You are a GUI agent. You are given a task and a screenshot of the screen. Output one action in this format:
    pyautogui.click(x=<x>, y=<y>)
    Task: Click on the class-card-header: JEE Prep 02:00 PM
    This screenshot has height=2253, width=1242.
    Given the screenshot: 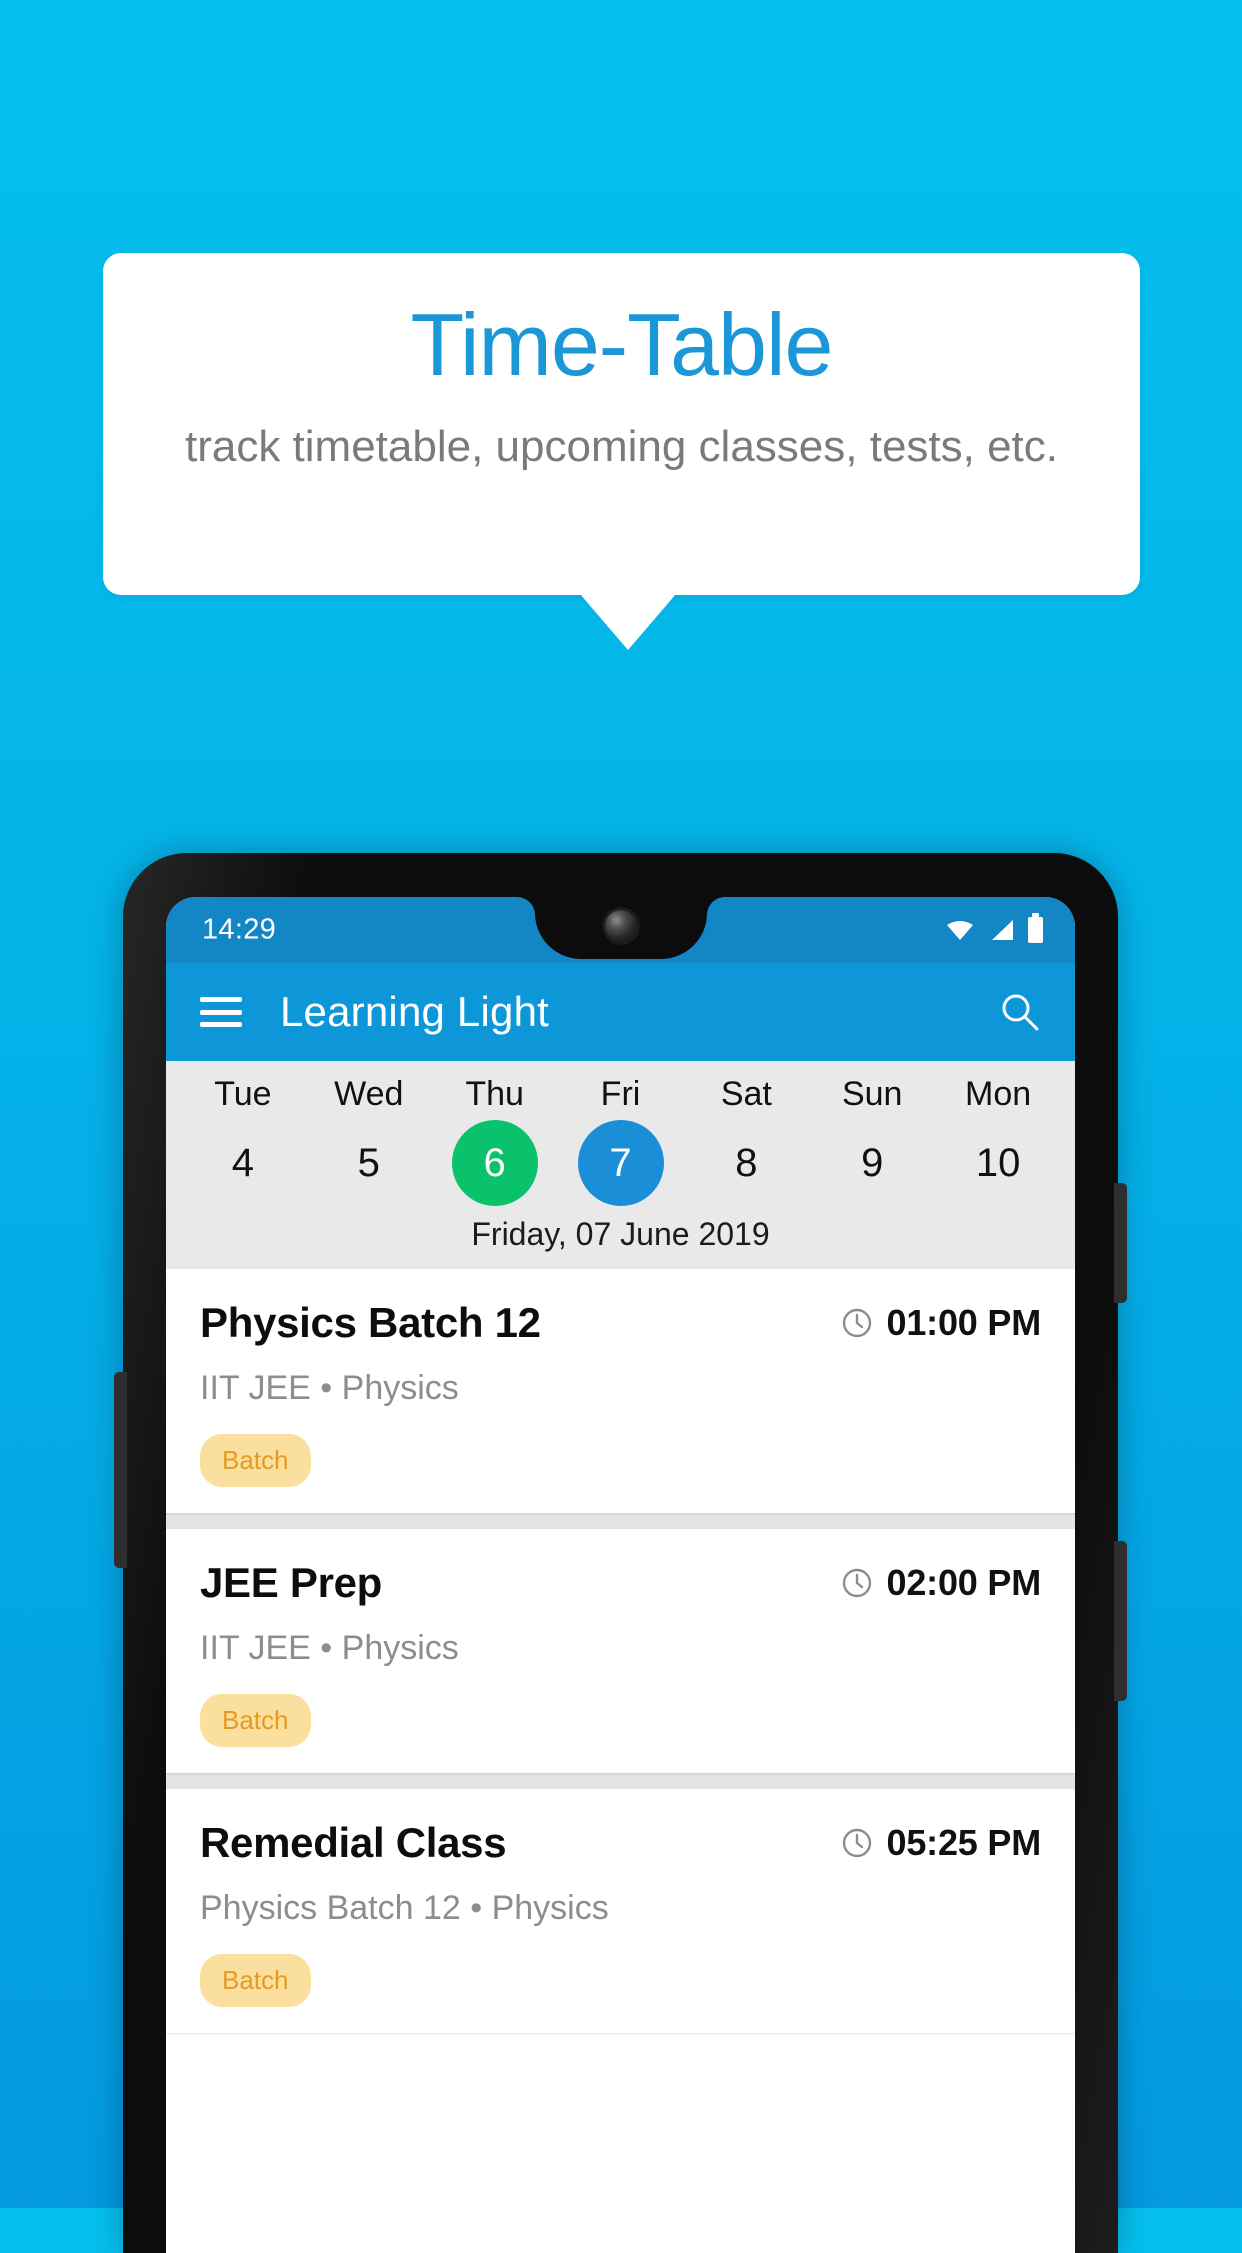 What is the action you would take?
    pyautogui.click(x=620, y=1583)
    